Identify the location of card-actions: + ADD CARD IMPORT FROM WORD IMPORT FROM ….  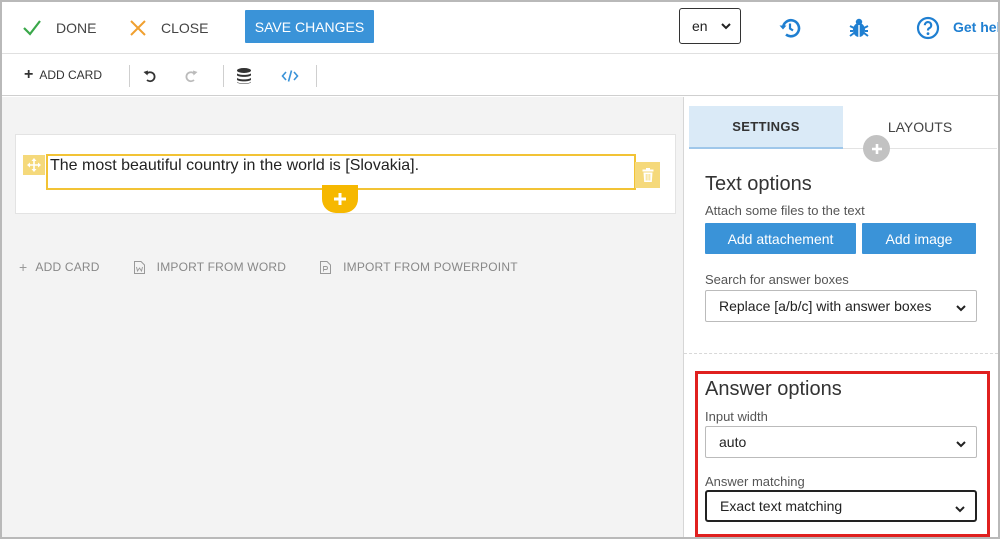
(285, 267).